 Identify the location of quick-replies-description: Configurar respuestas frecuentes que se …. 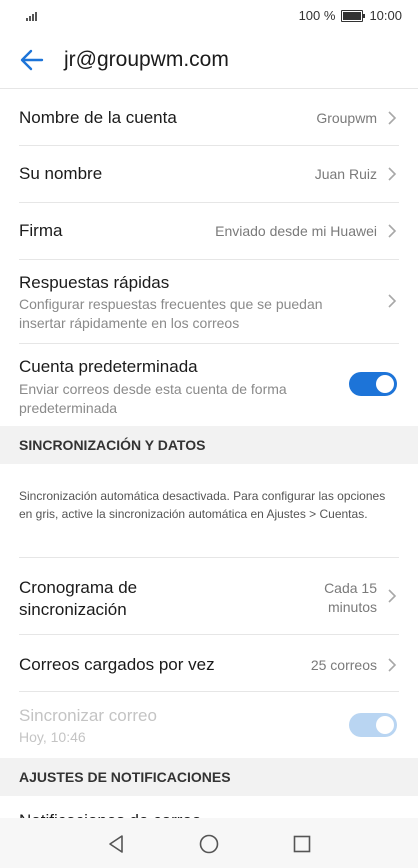
(171, 313).